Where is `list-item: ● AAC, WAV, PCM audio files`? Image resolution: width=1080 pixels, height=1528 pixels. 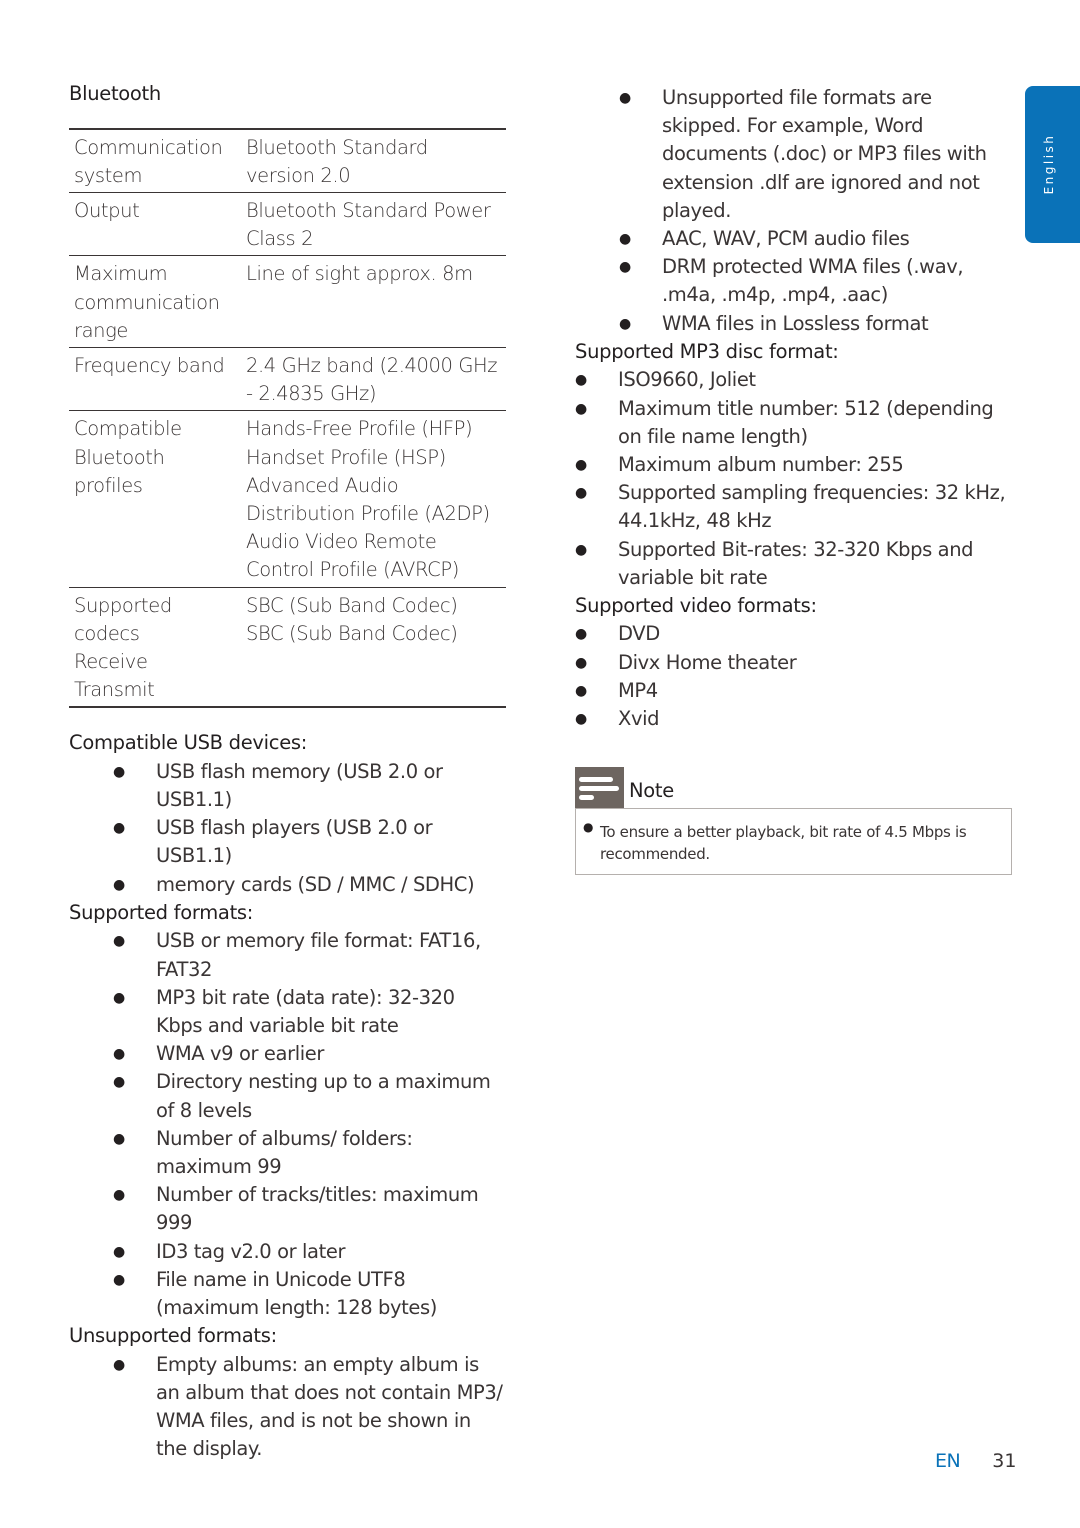
list-item: ● AAC, WAV, PCM audio files is located at coordinates (793, 239).